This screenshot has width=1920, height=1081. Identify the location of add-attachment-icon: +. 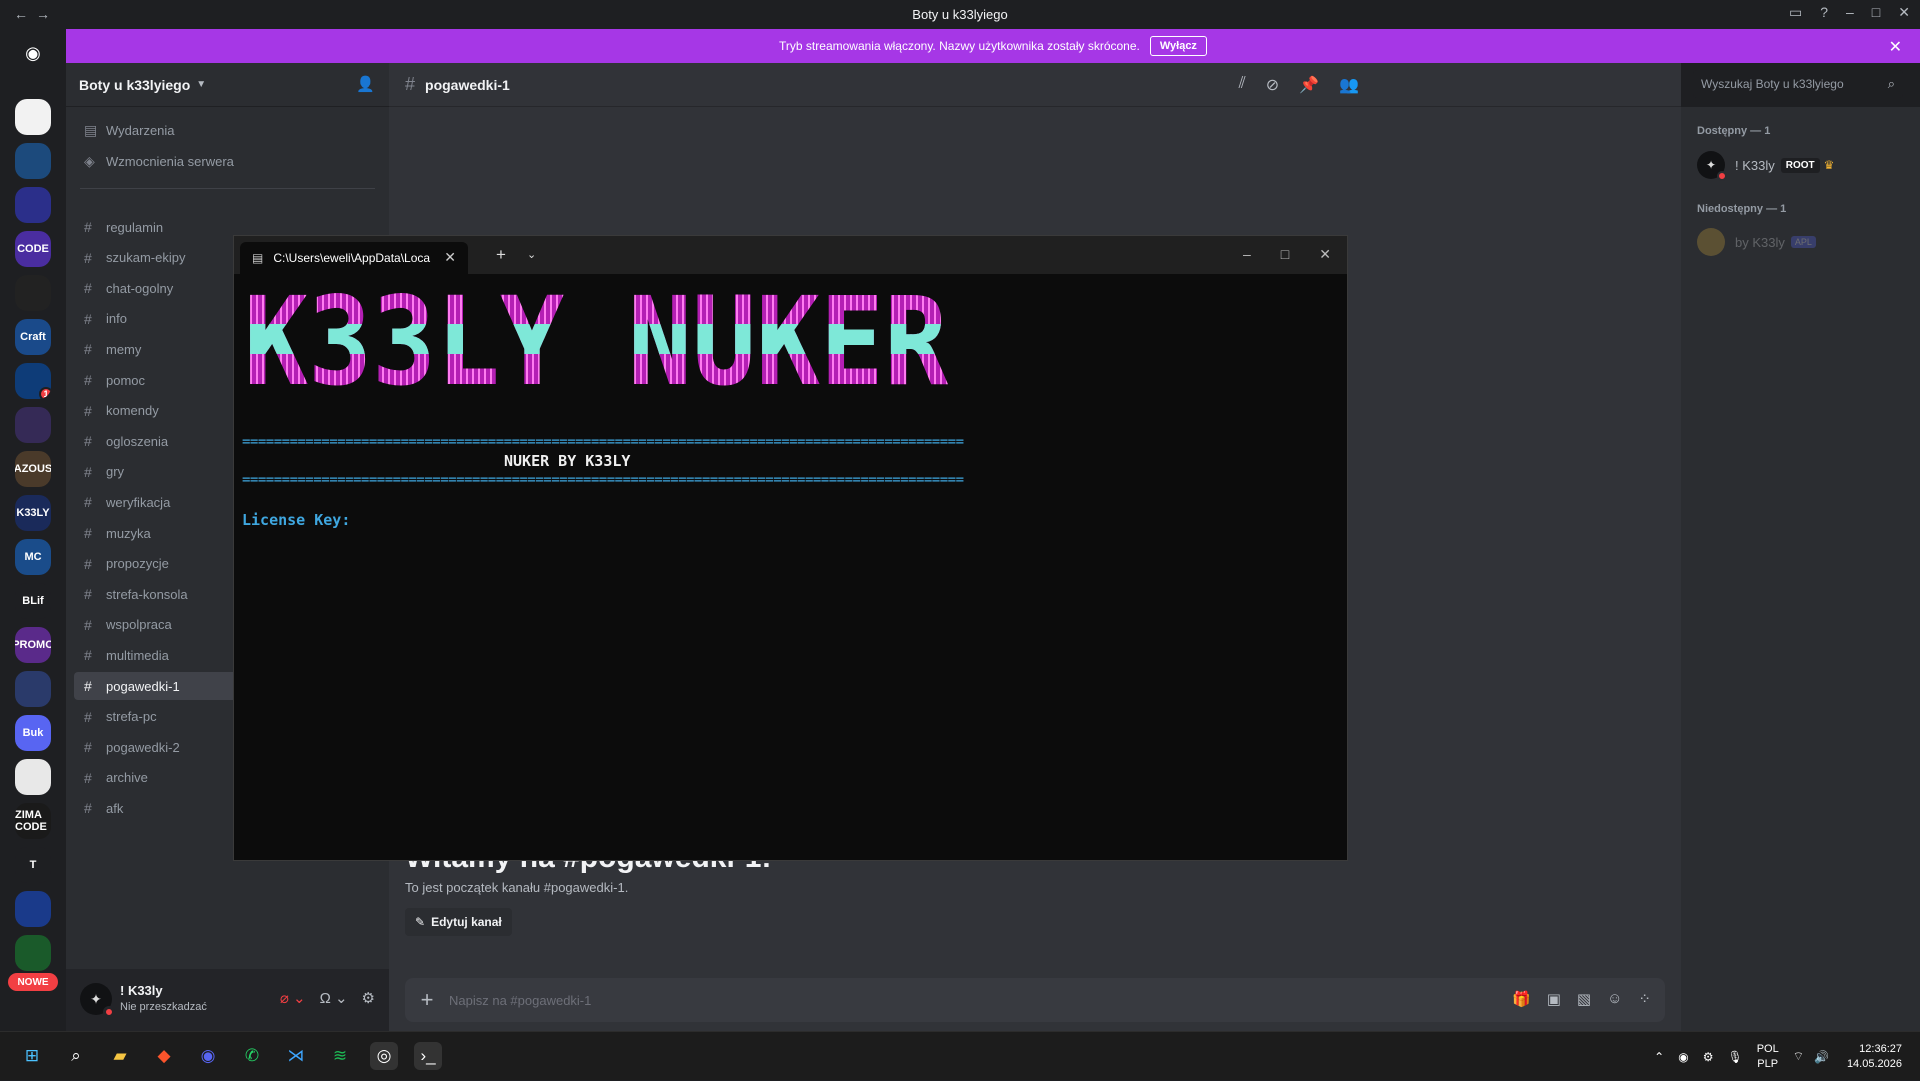
(427, 1000).